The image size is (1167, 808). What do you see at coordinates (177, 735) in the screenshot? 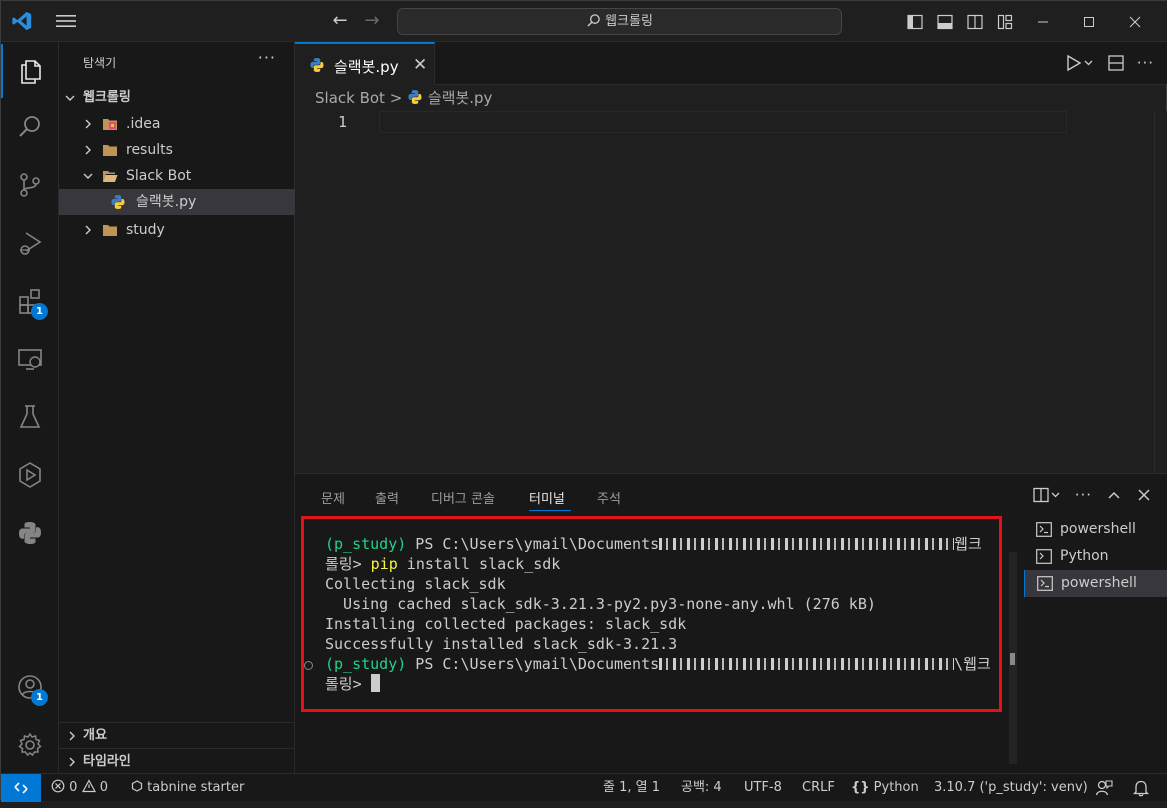
I see `outline-section: 개요` at bounding box center [177, 735].